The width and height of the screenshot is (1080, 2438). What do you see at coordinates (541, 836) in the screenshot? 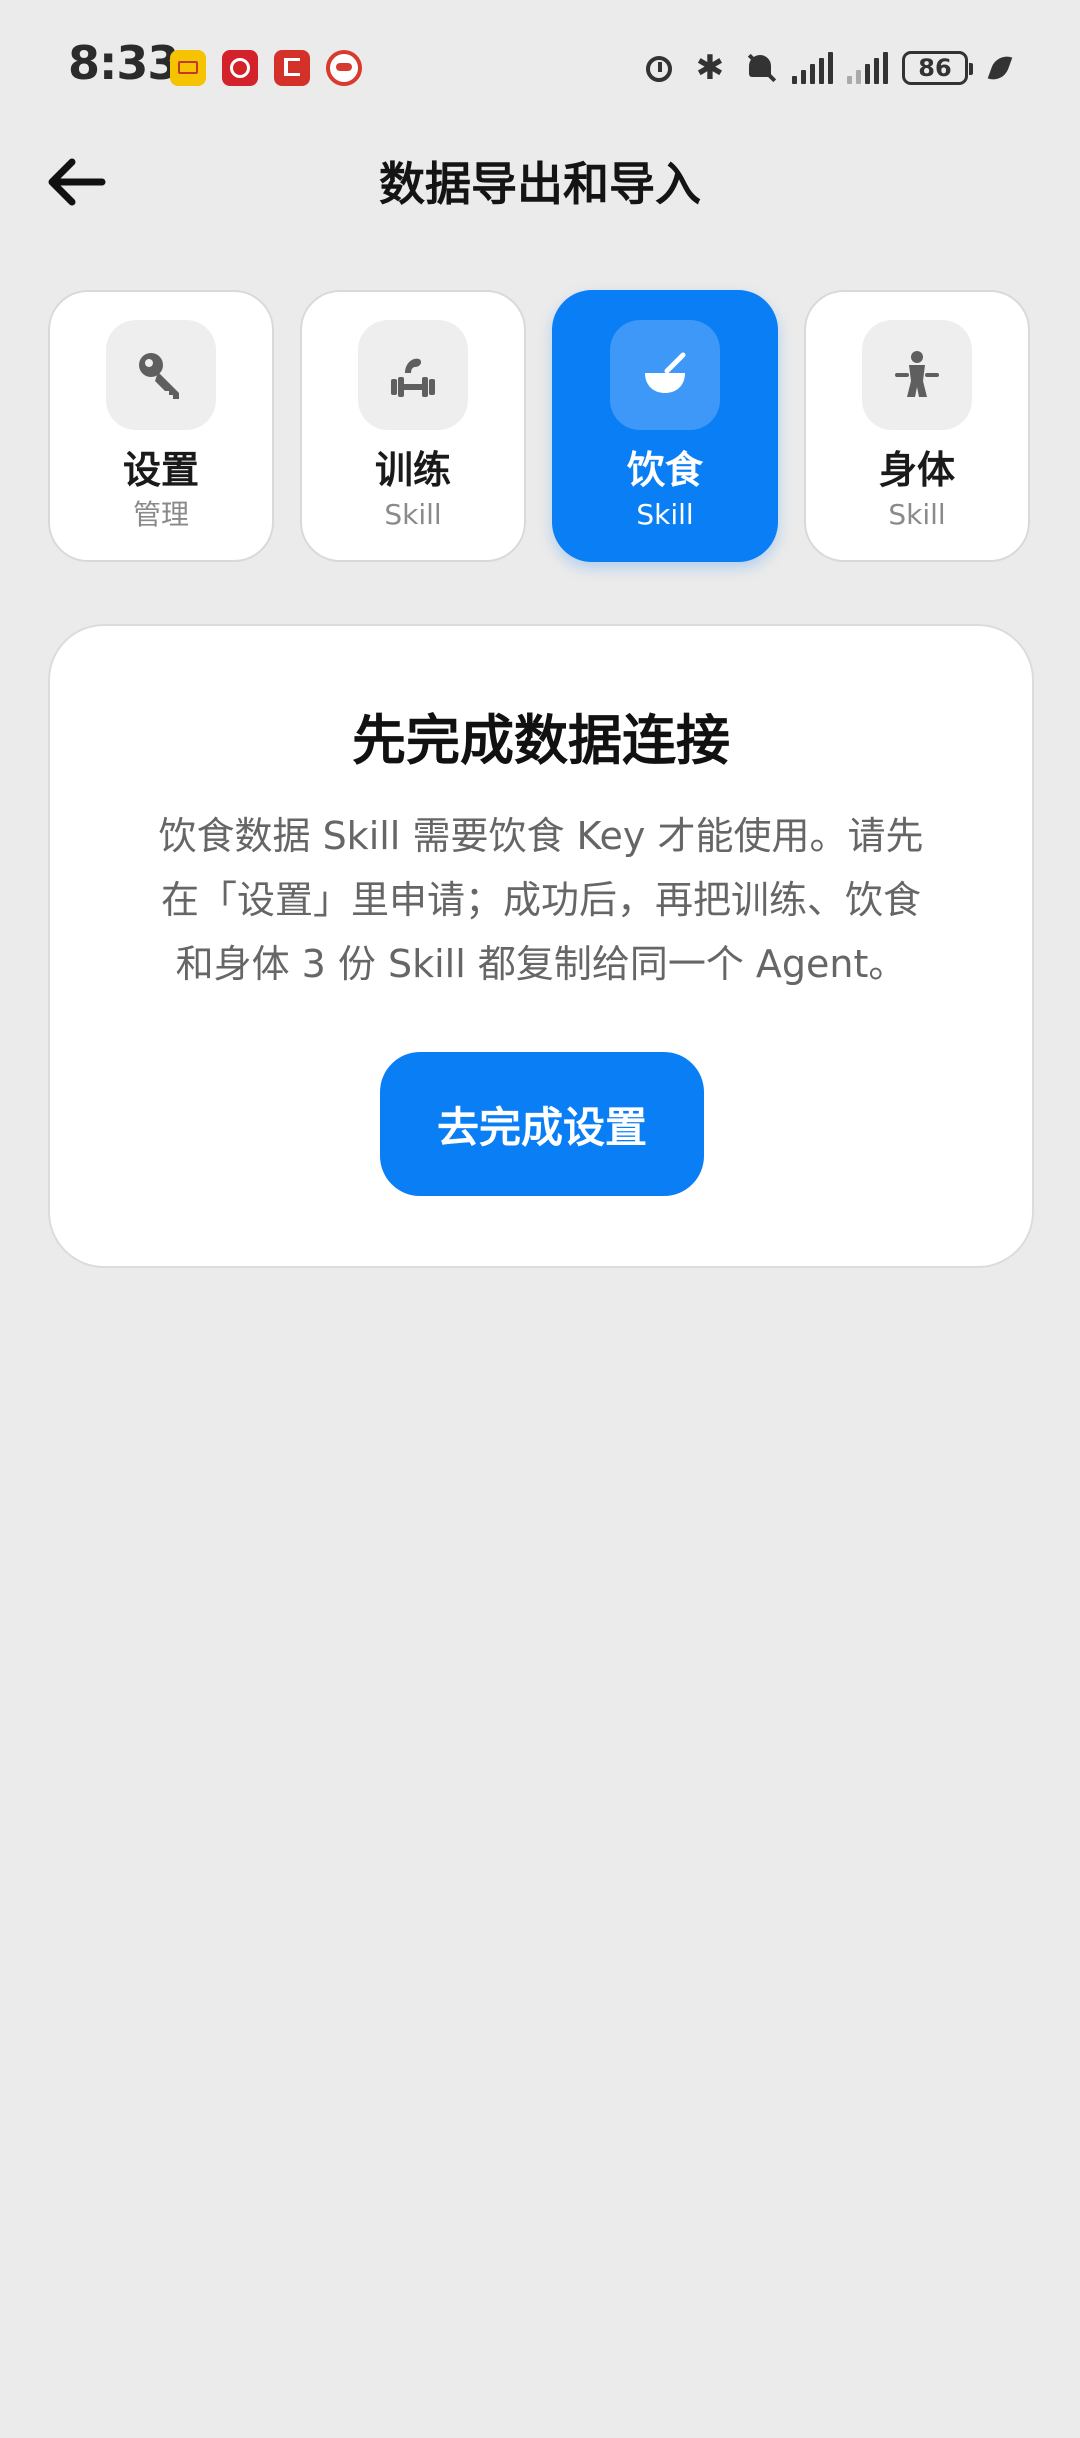
I see `description-line: 饮食数据 Skill 需要饮食 Key 才能使用。请先` at bounding box center [541, 836].